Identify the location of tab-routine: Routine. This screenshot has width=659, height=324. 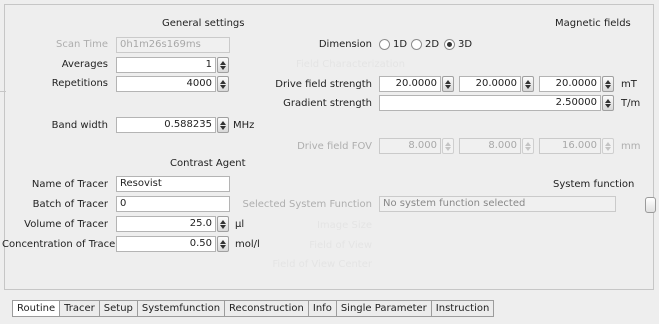
(36, 308).